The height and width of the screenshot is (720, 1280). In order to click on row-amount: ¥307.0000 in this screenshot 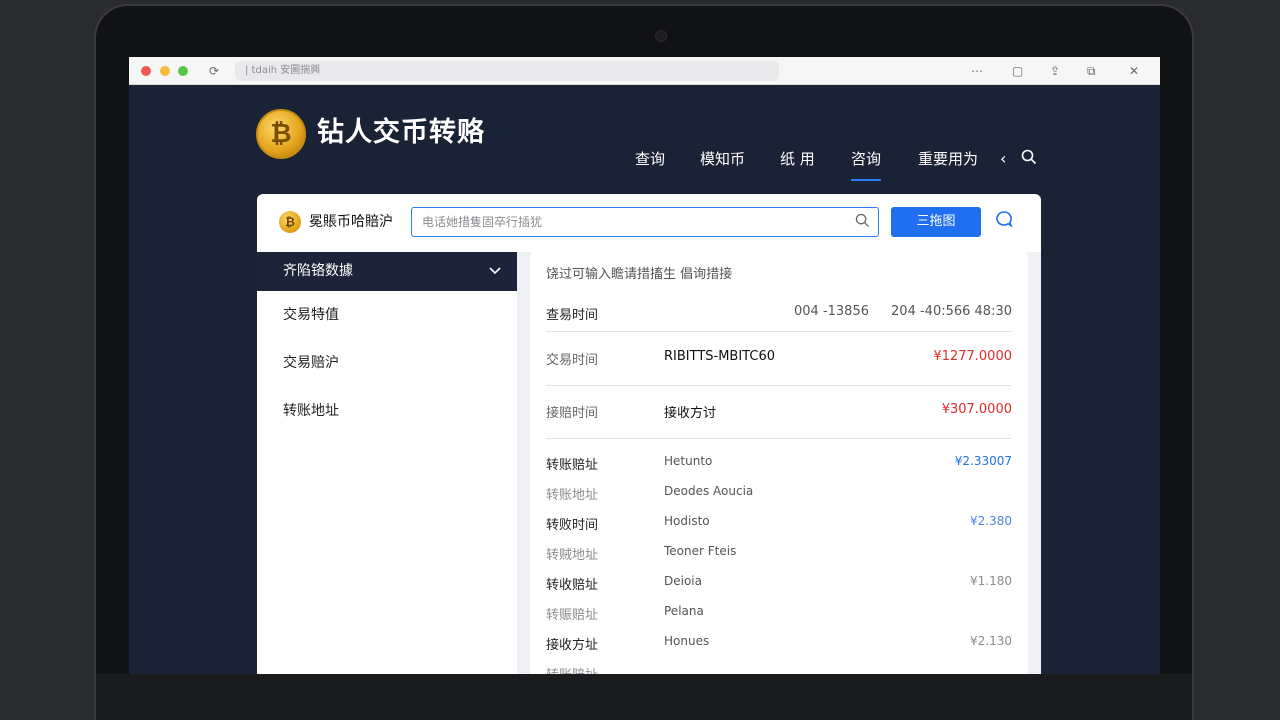, I will do `click(976, 409)`.